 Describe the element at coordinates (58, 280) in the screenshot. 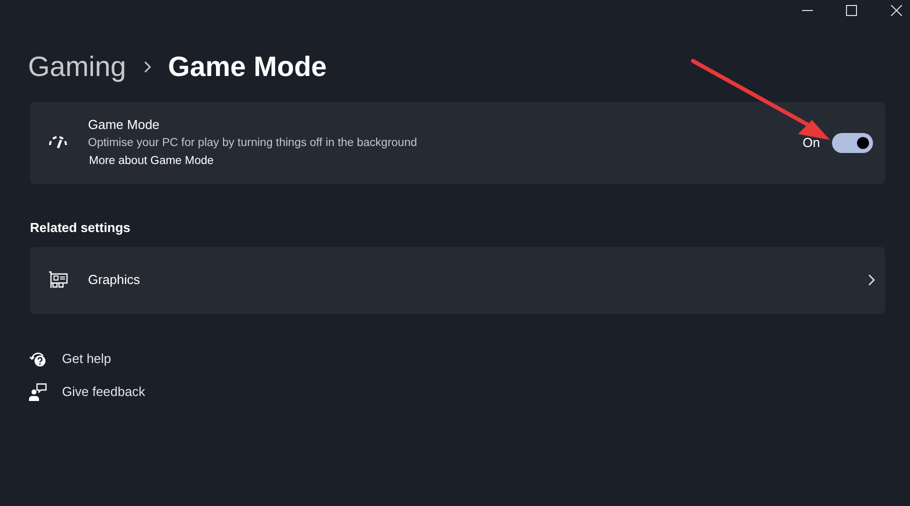

I see `graphics-card-icon` at that location.